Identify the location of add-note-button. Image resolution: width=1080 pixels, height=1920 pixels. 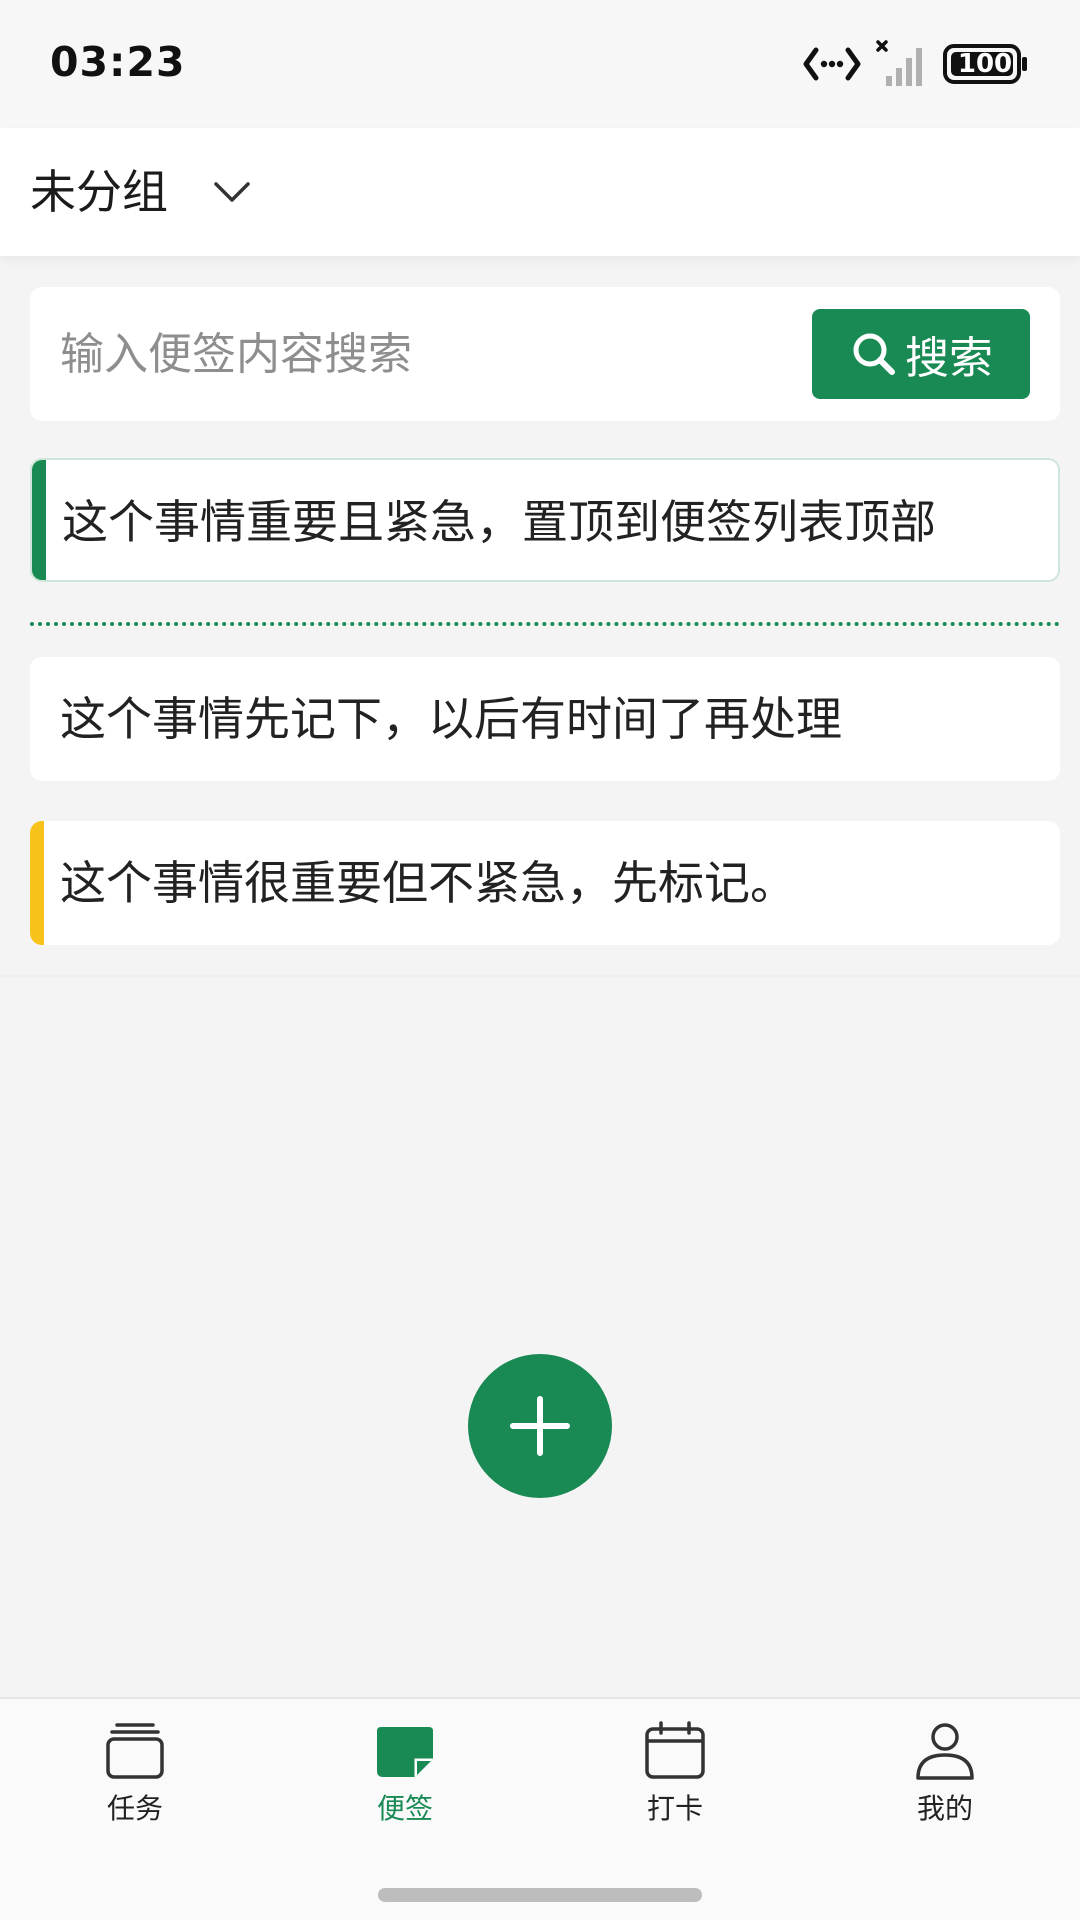
(540, 1426).